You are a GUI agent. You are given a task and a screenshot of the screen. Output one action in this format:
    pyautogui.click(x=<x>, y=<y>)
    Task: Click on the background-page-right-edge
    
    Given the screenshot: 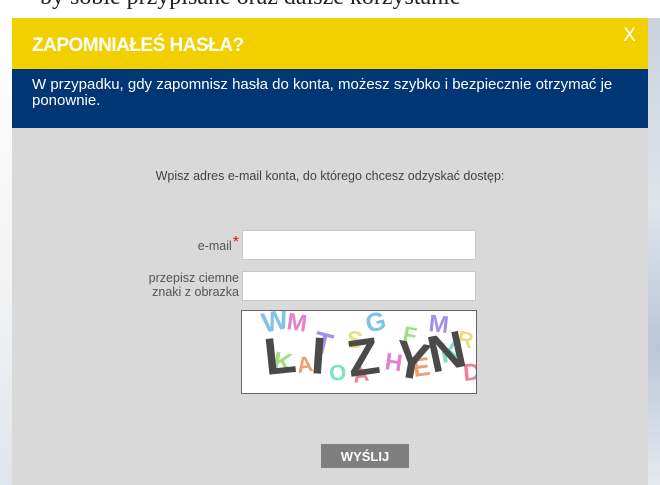 What is the action you would take?
    pyautogui.click(x=654, y=251)
    